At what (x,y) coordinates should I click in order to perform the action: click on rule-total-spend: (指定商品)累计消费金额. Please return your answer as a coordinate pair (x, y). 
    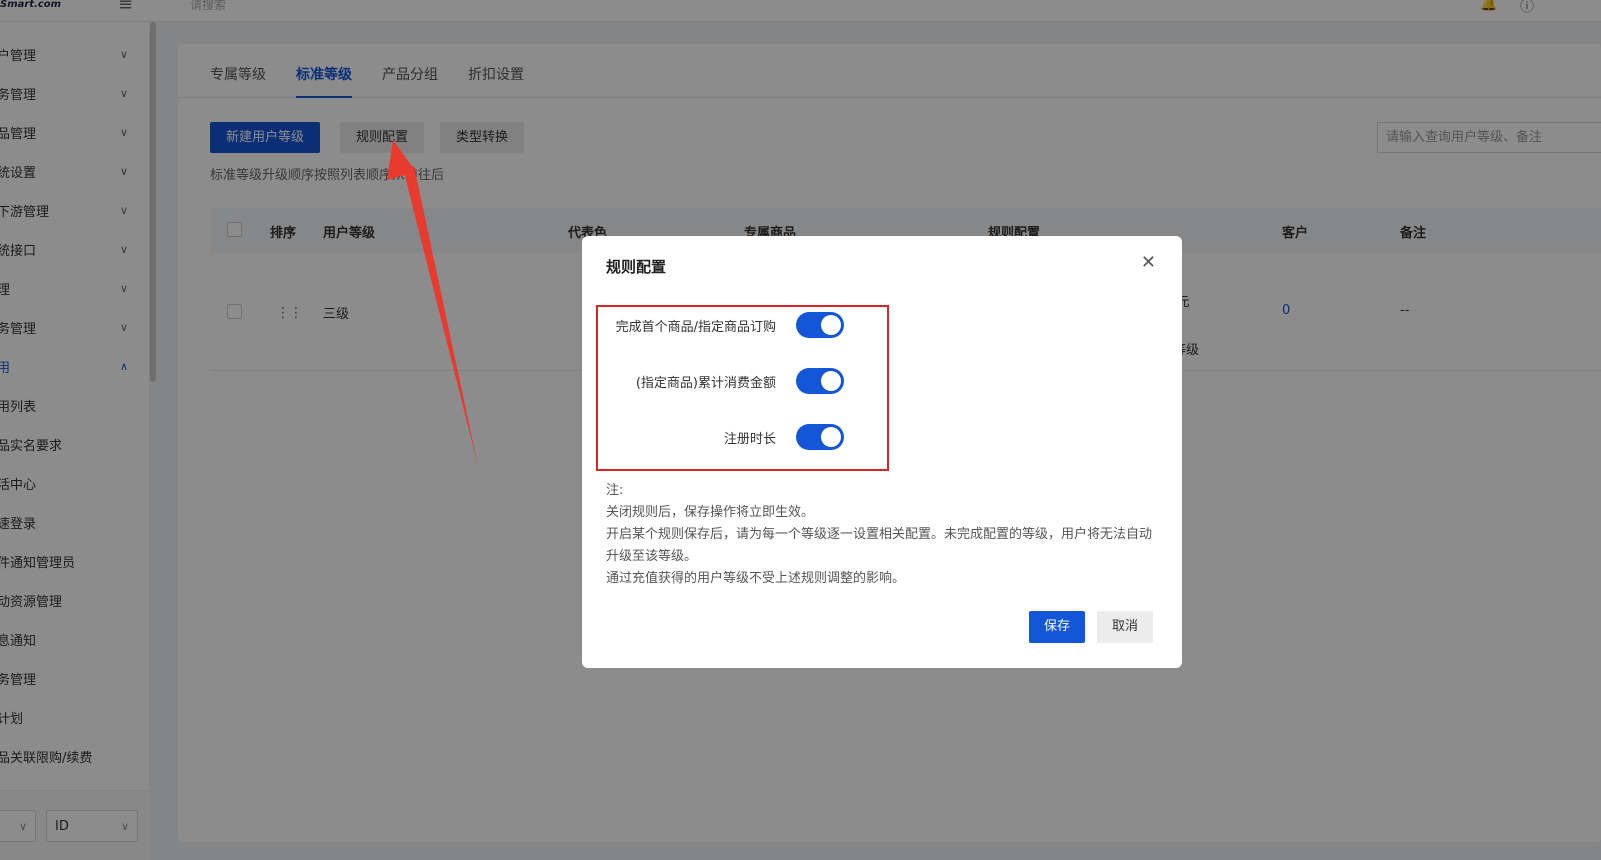
    Looking at the image, I should click on (726, 381).